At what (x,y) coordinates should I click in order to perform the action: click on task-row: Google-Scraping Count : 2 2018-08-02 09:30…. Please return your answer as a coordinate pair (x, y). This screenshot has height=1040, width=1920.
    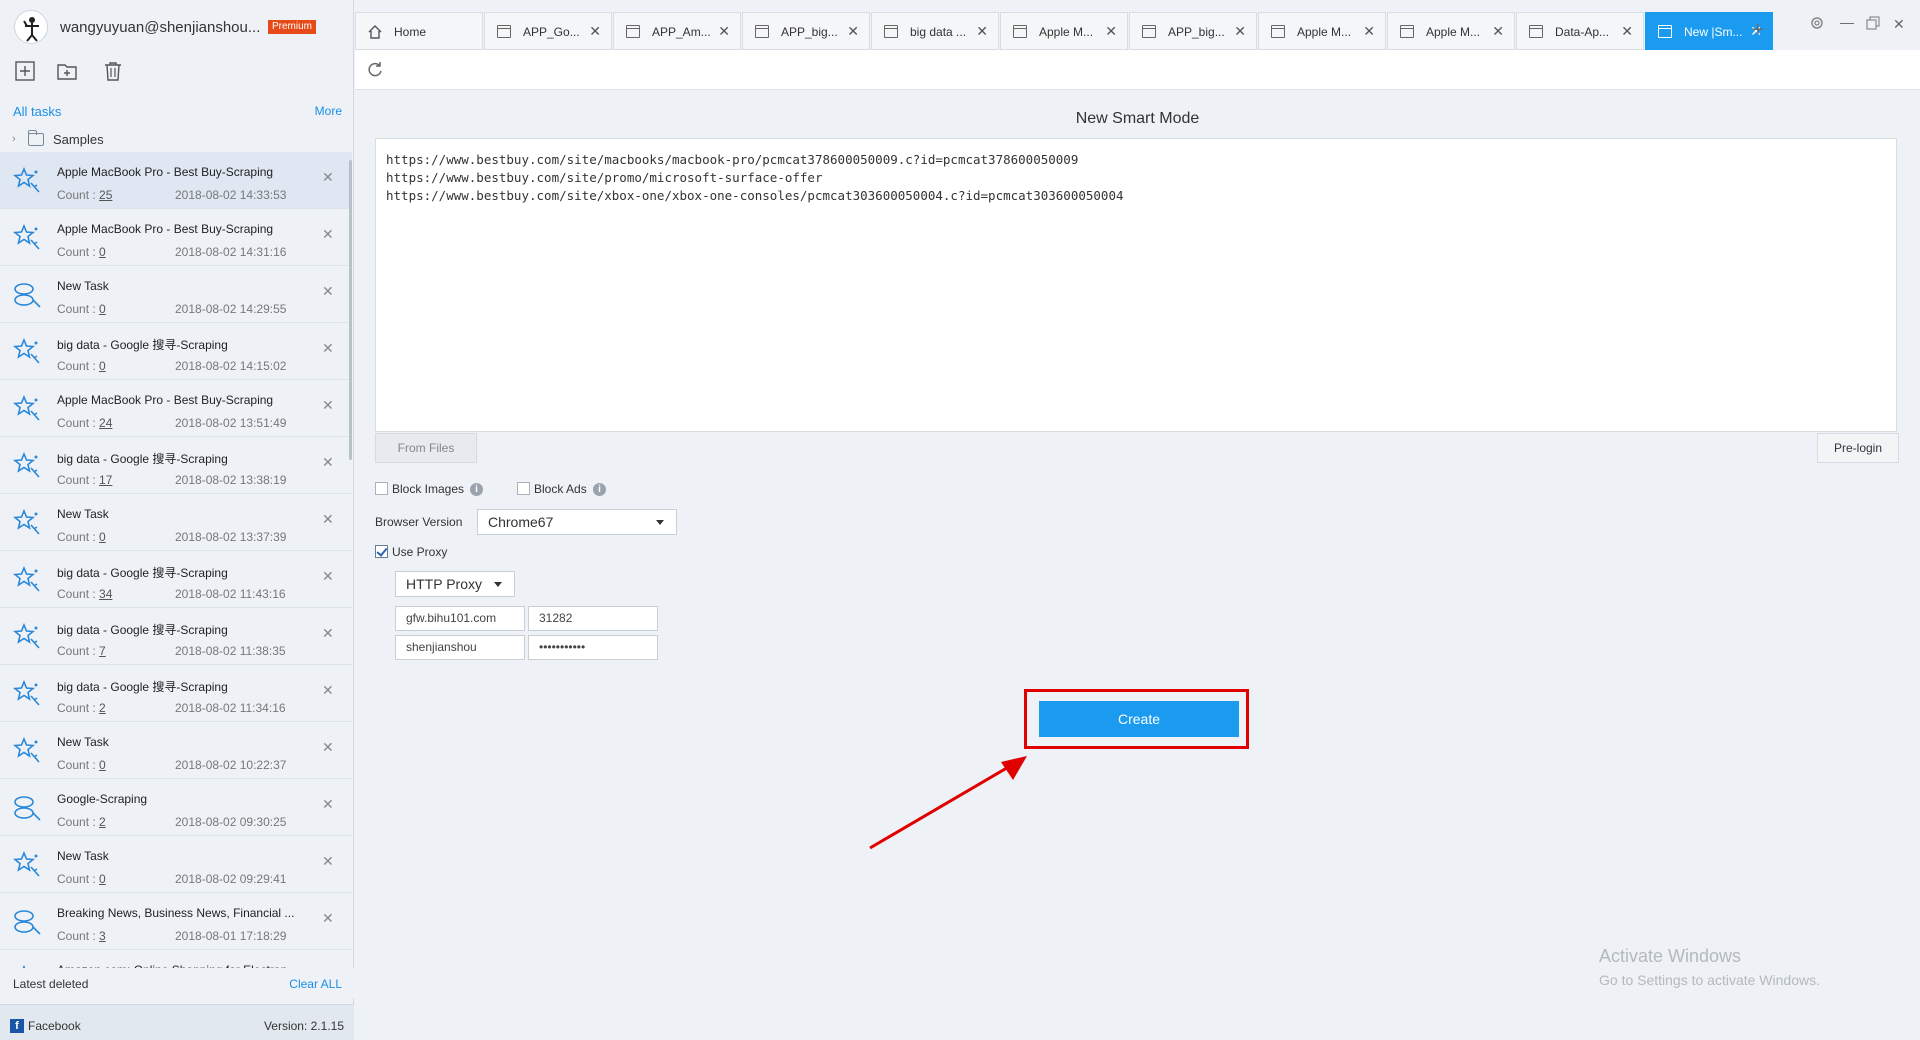
    Looking at the image, I should click on (176, 807).